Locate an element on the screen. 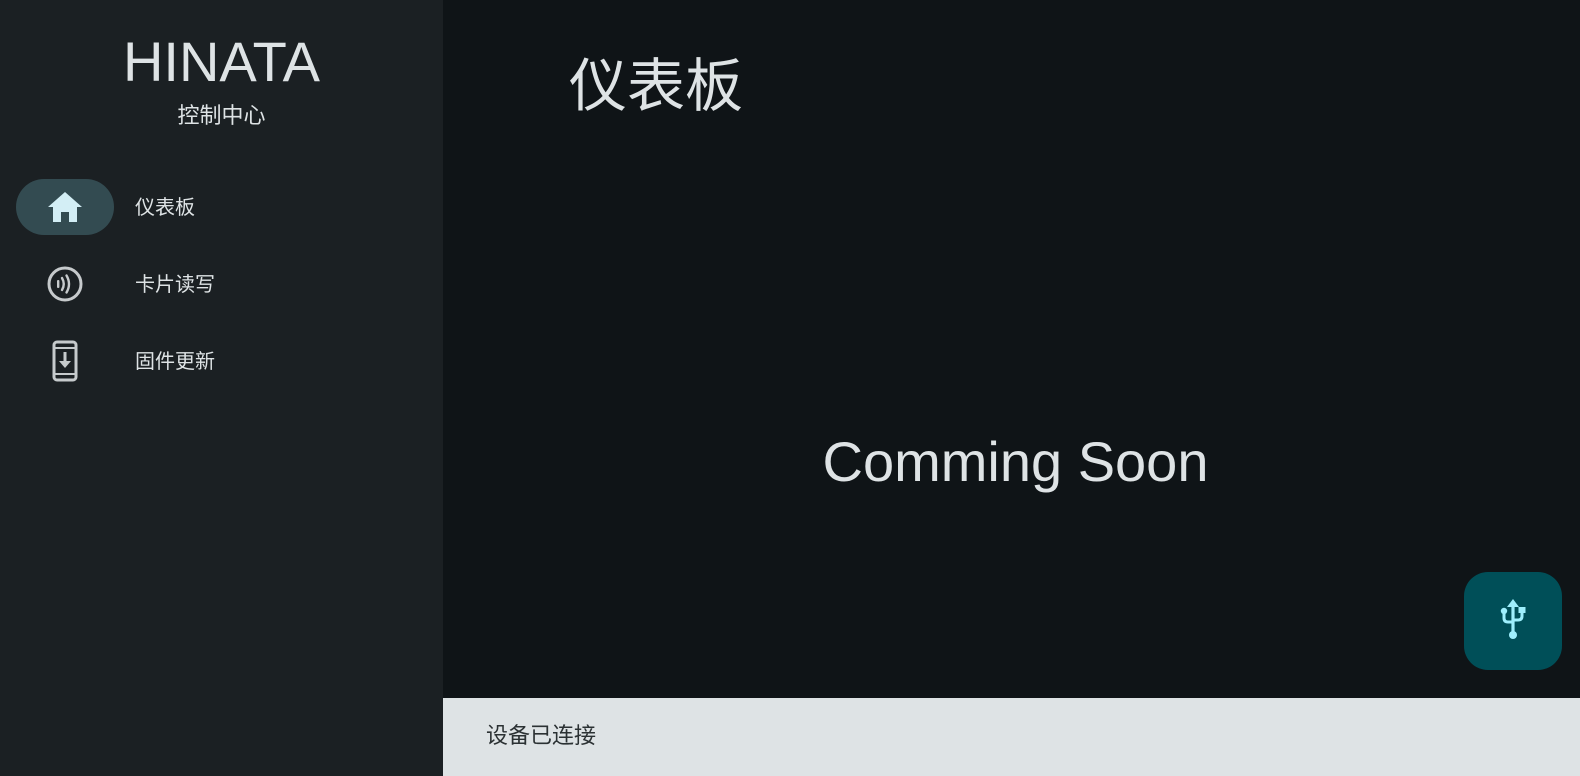  page-title: 仪表板 is located at coordinates (656, 86).